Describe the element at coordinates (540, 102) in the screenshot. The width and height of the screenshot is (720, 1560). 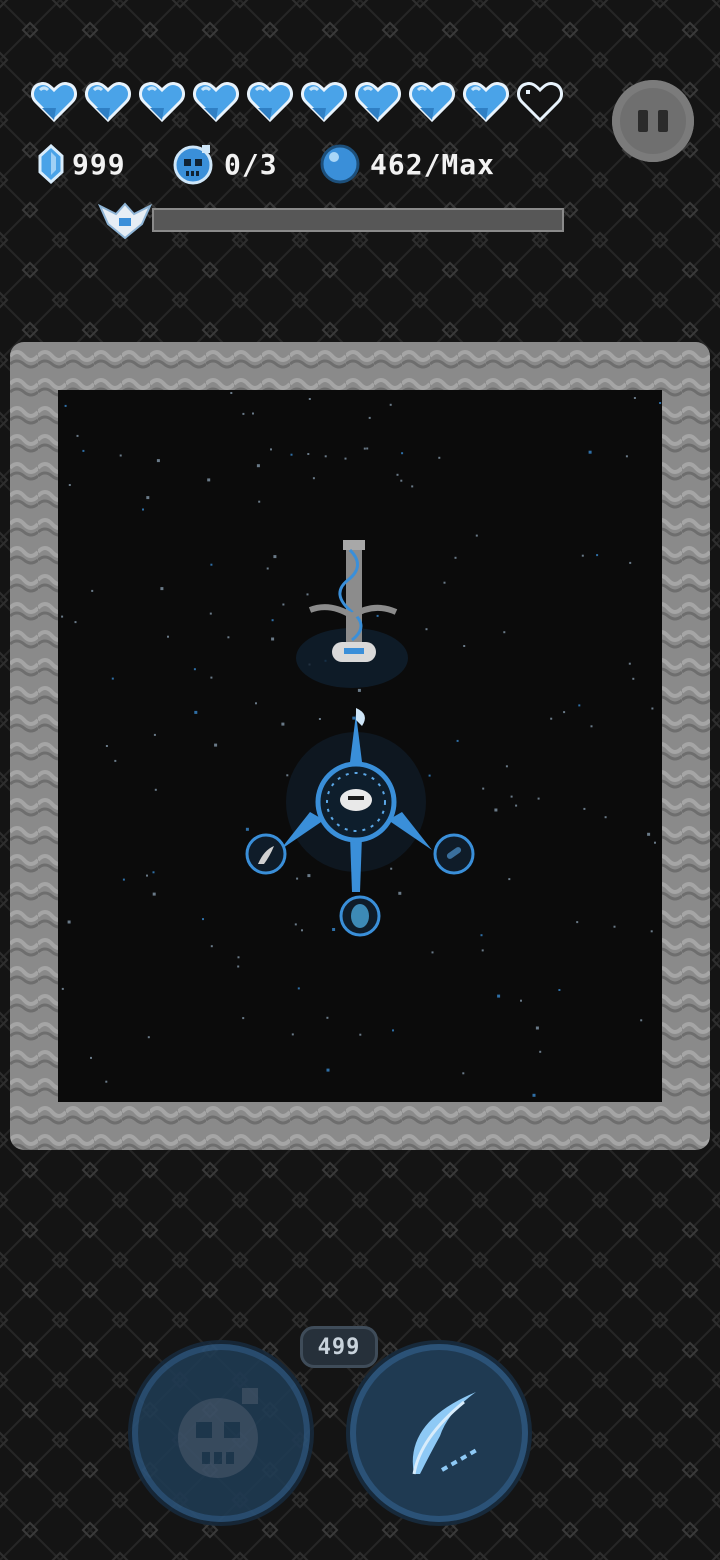
I see `heart-empty-icon` at that location.